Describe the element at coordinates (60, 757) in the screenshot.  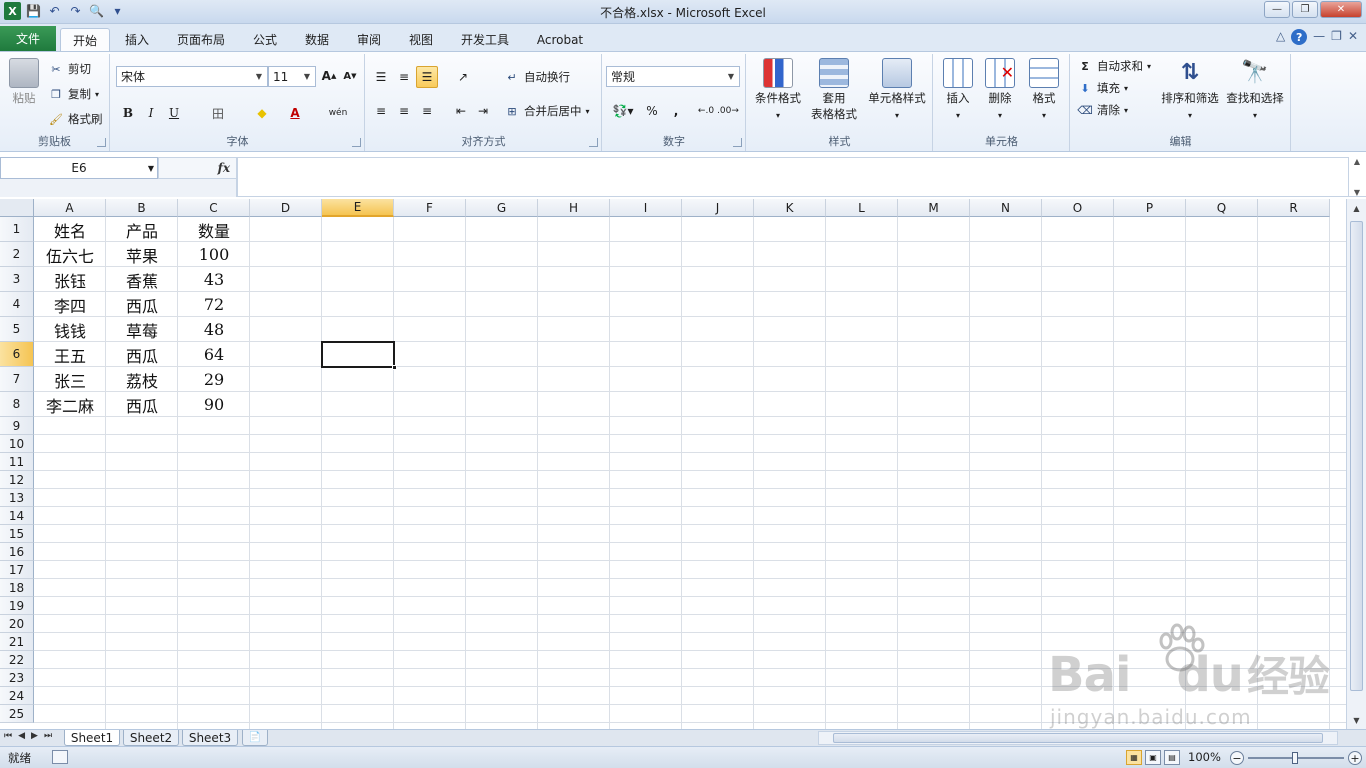
I see `macro-record-icon` at that location.